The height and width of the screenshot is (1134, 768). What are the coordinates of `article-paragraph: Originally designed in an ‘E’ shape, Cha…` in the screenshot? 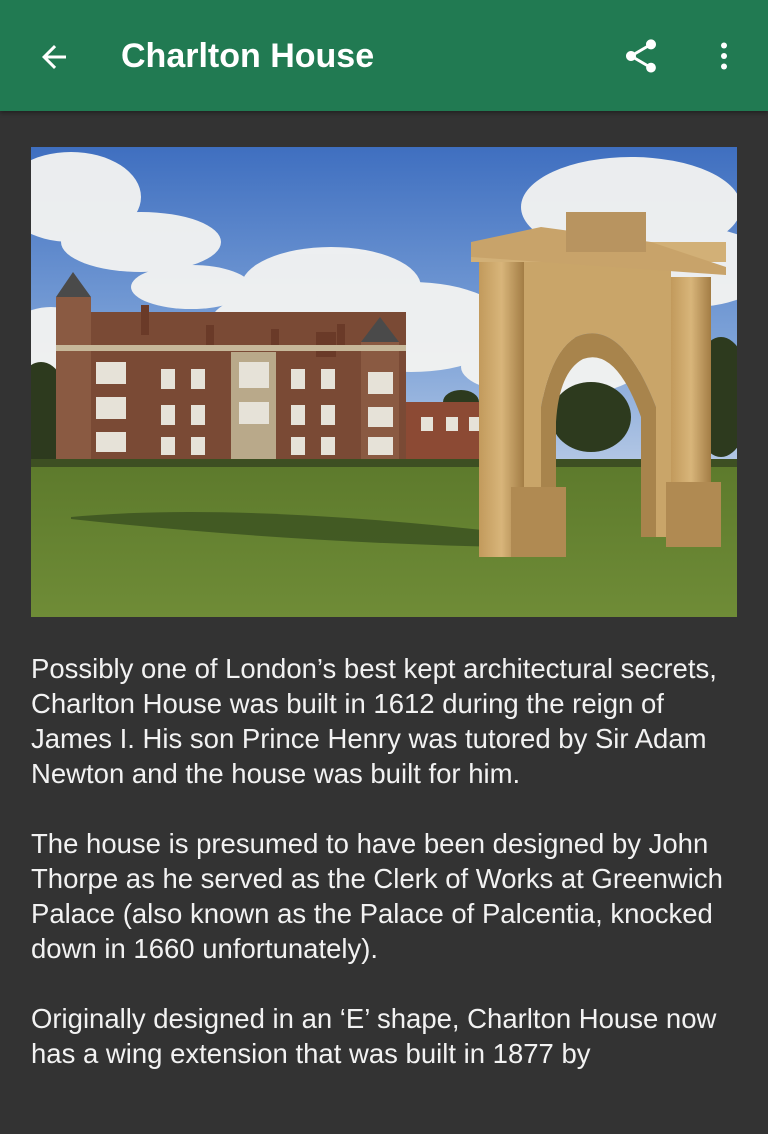 It's located at (374, 1036).